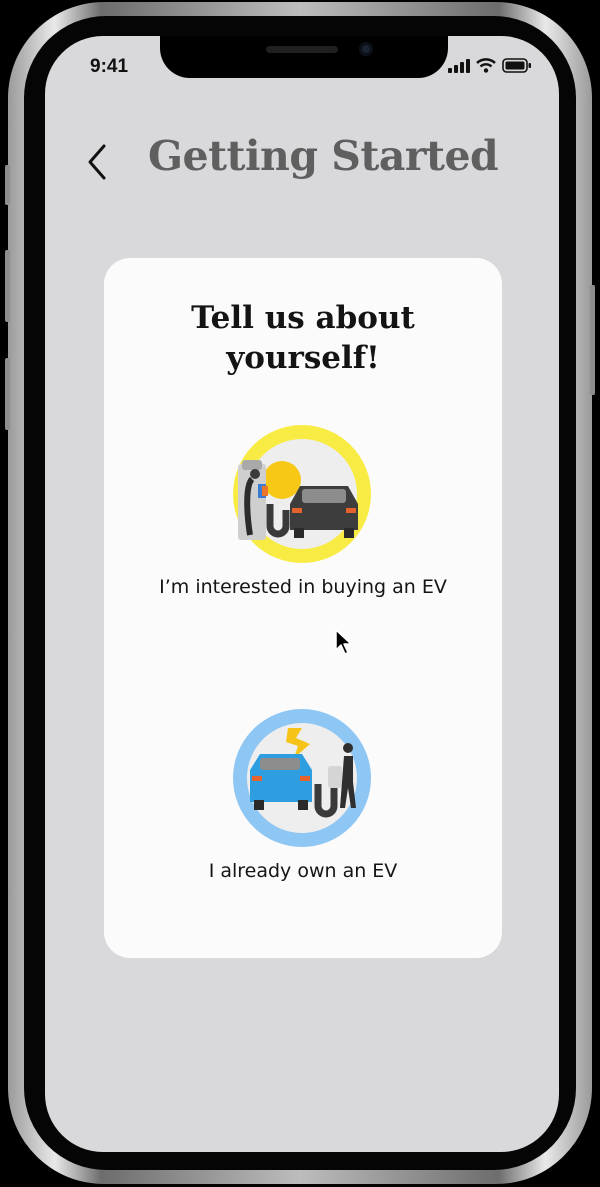 The height and width of the screenshot is (1187, 600). What do you see at coordinates (323, 156) in the screenshot?
I see `page-title: Getting Started` at bounding box center [323, 156].